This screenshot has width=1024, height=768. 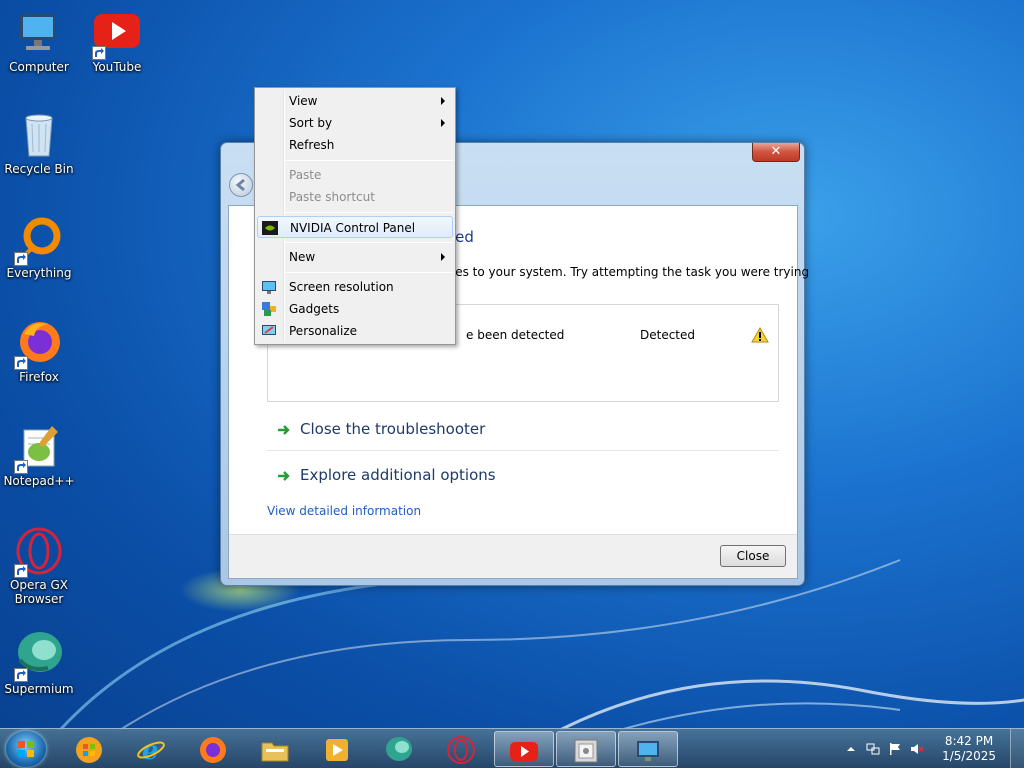 I want to click on menu-item-personalize: Personalize, so click(x=355, y=331).